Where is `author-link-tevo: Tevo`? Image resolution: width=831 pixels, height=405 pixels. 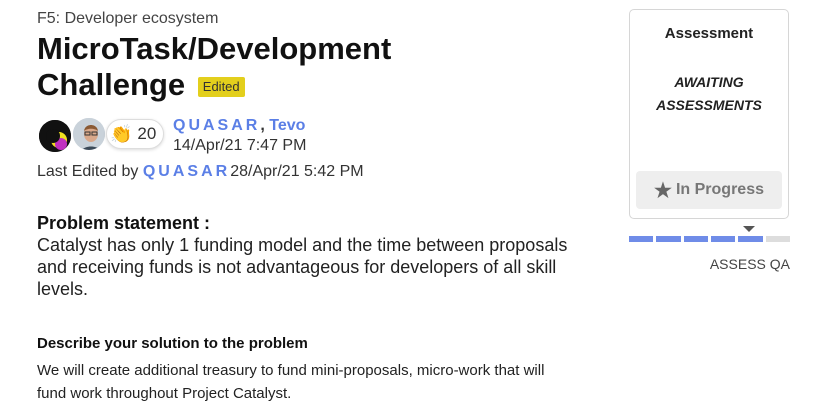
author-link-tevo: Tevo is located at coordinates (287, 125).